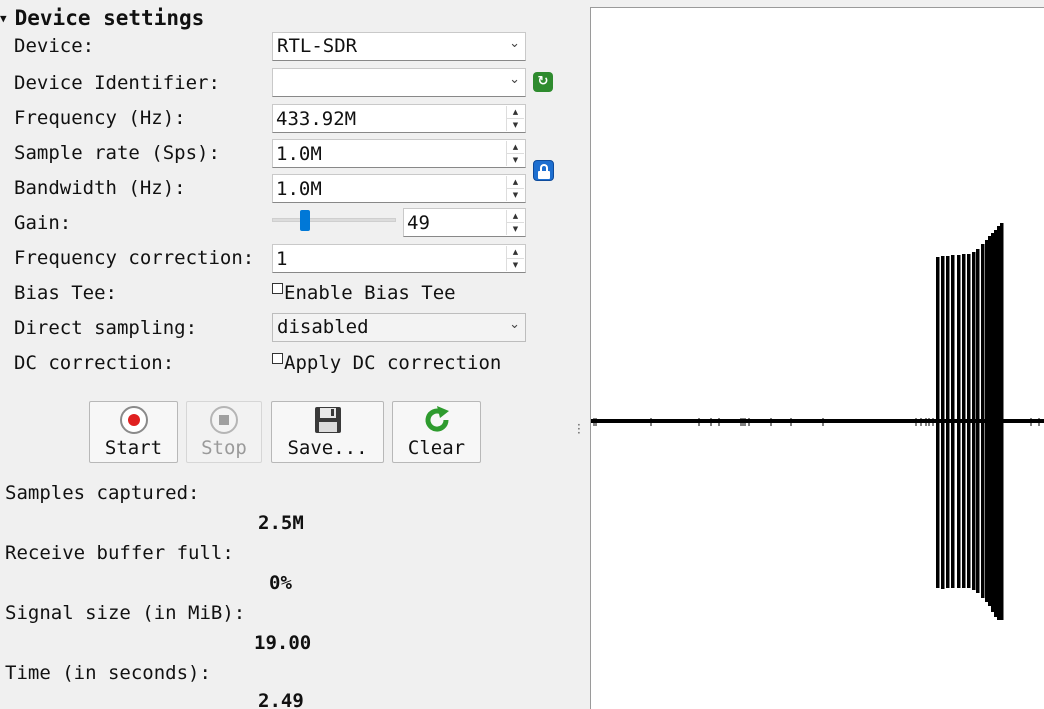 The height and width of the screenshot is (709, 1044). I want to click on device-label: Device:, so click(54, 46).